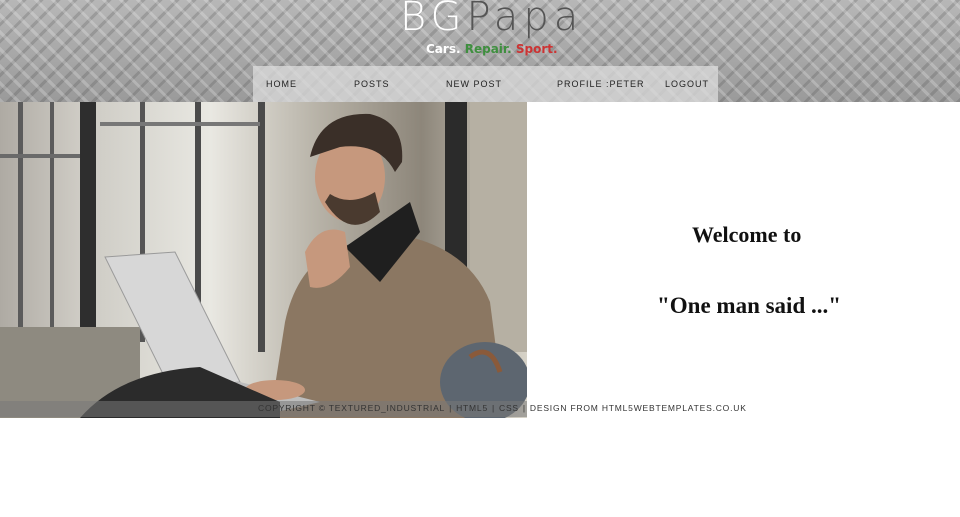 This screenshot has height=517, width=960. I want to click on logo-part-2: Papa, so click(525, 20).